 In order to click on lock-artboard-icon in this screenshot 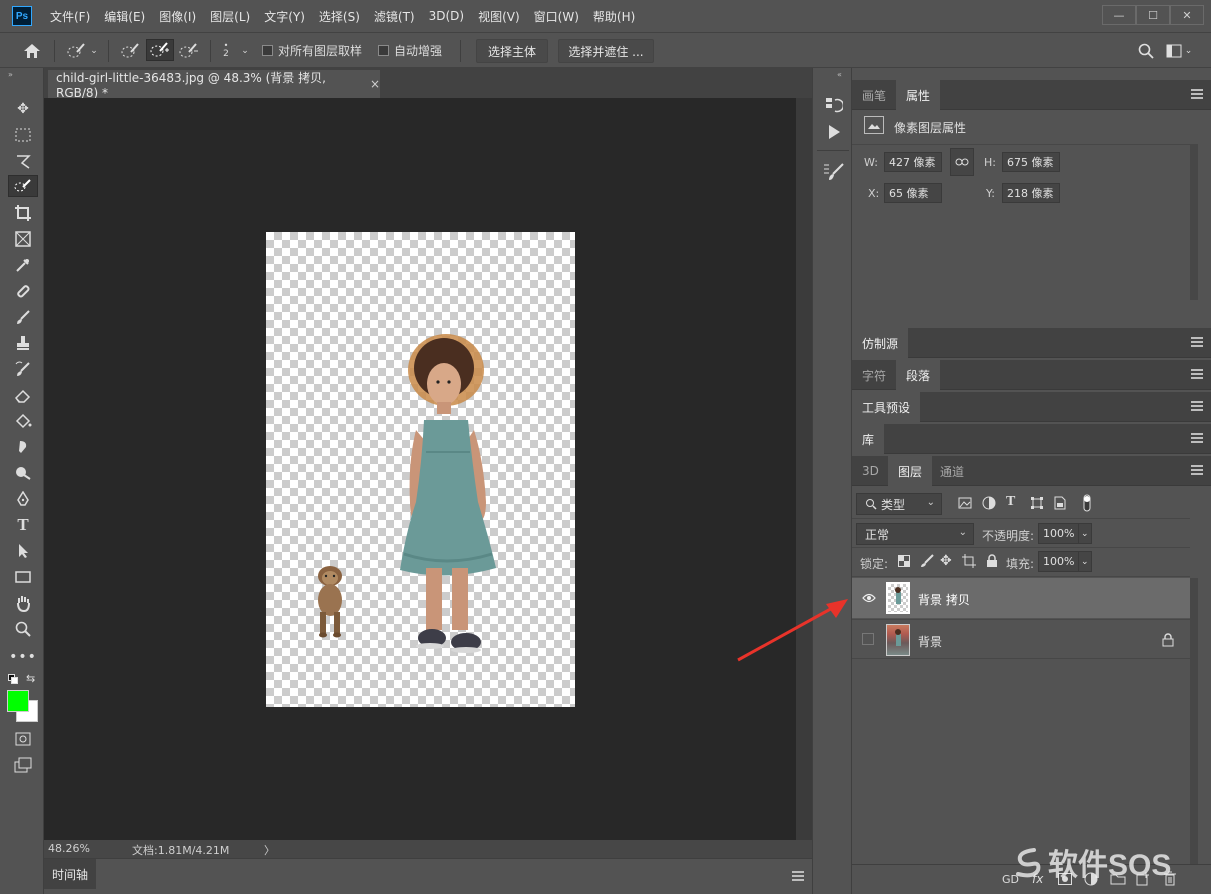, I will do `click(969, 562)`.